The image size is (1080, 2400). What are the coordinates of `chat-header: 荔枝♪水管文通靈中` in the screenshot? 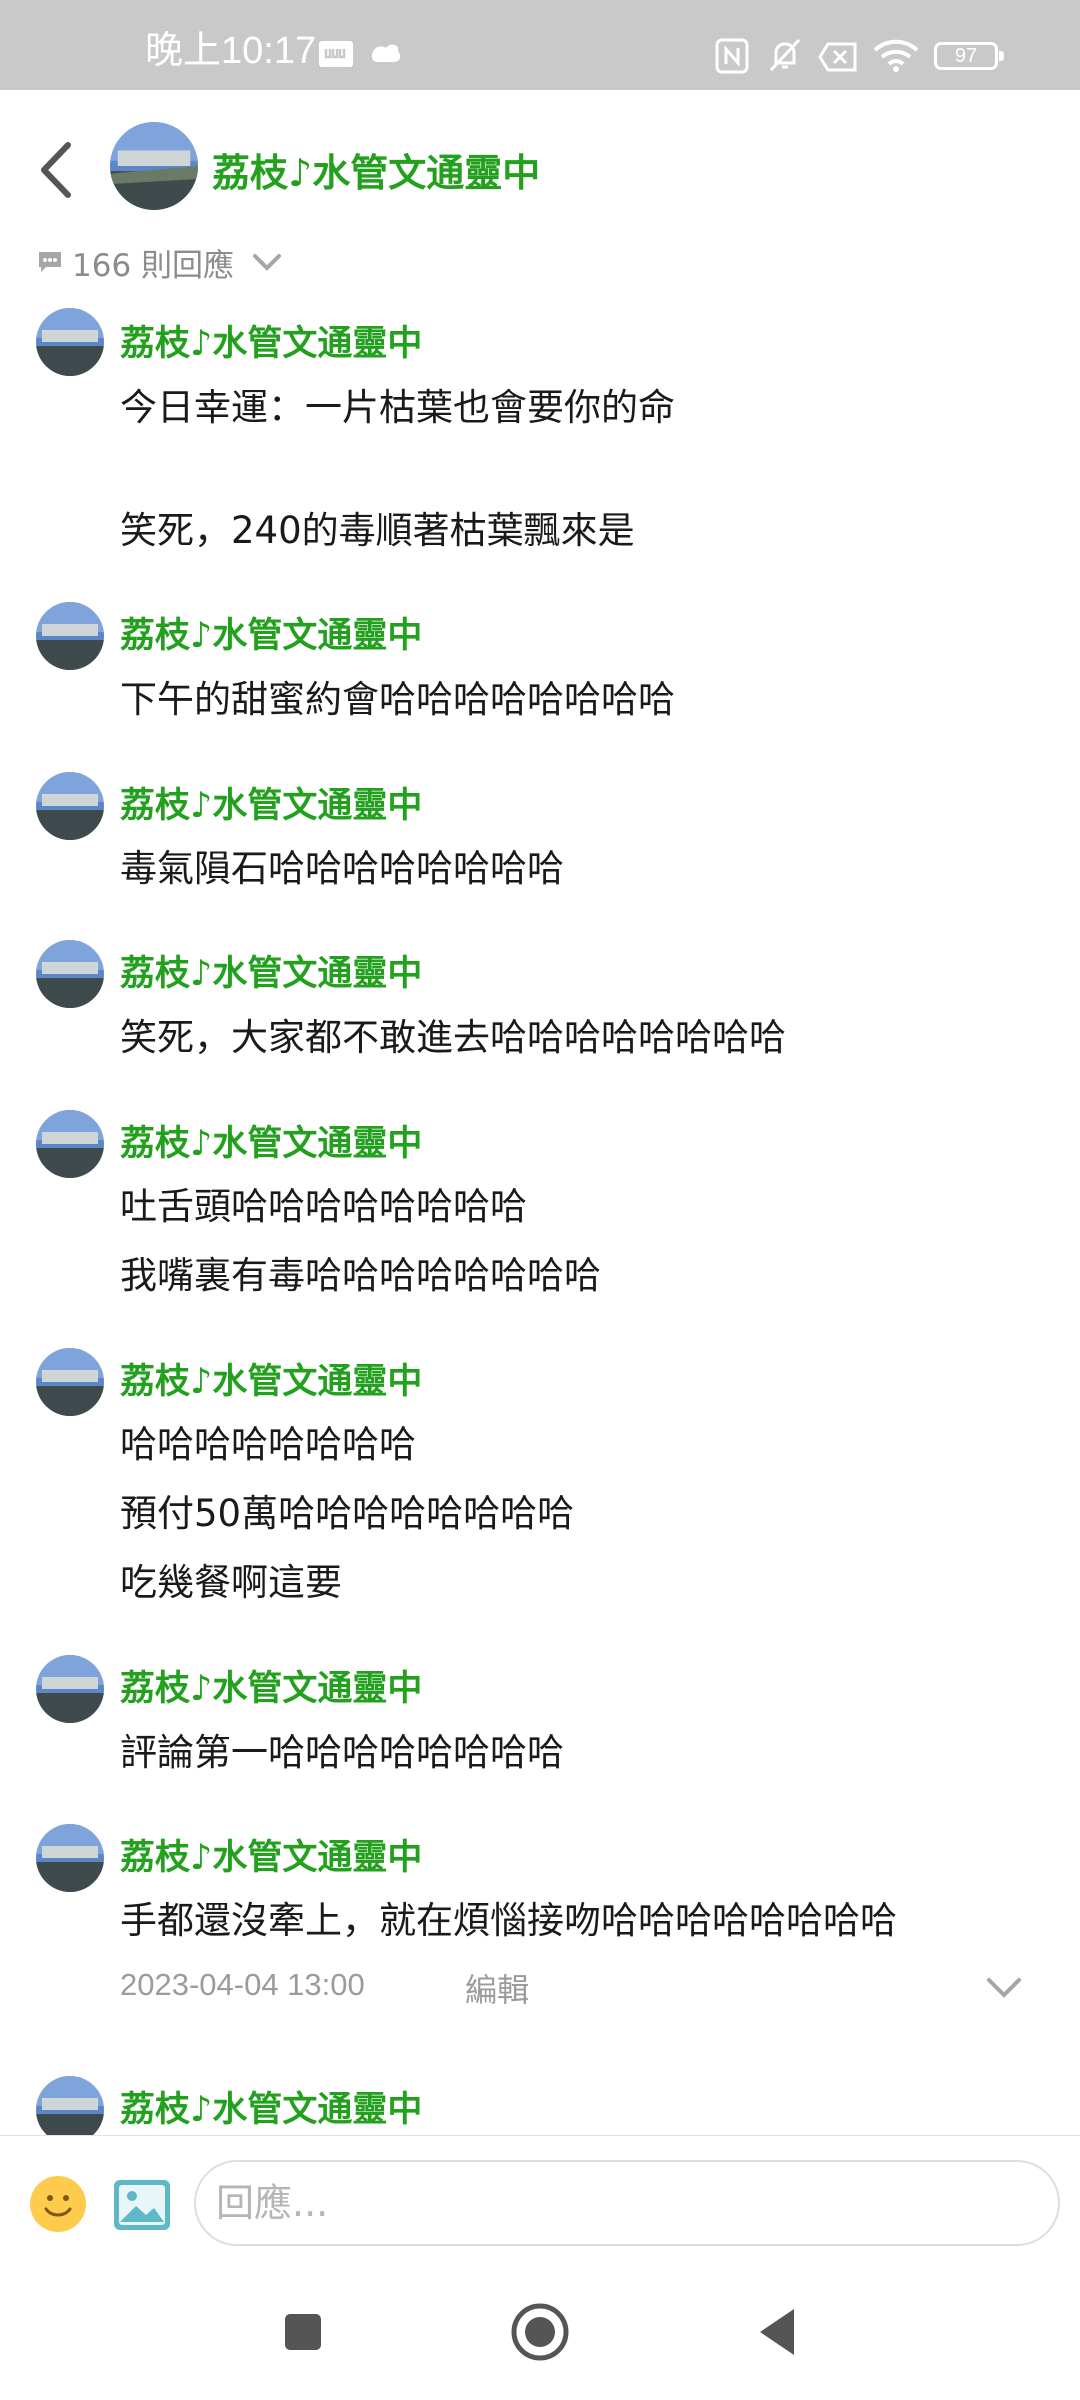 It's located at (540, 165).